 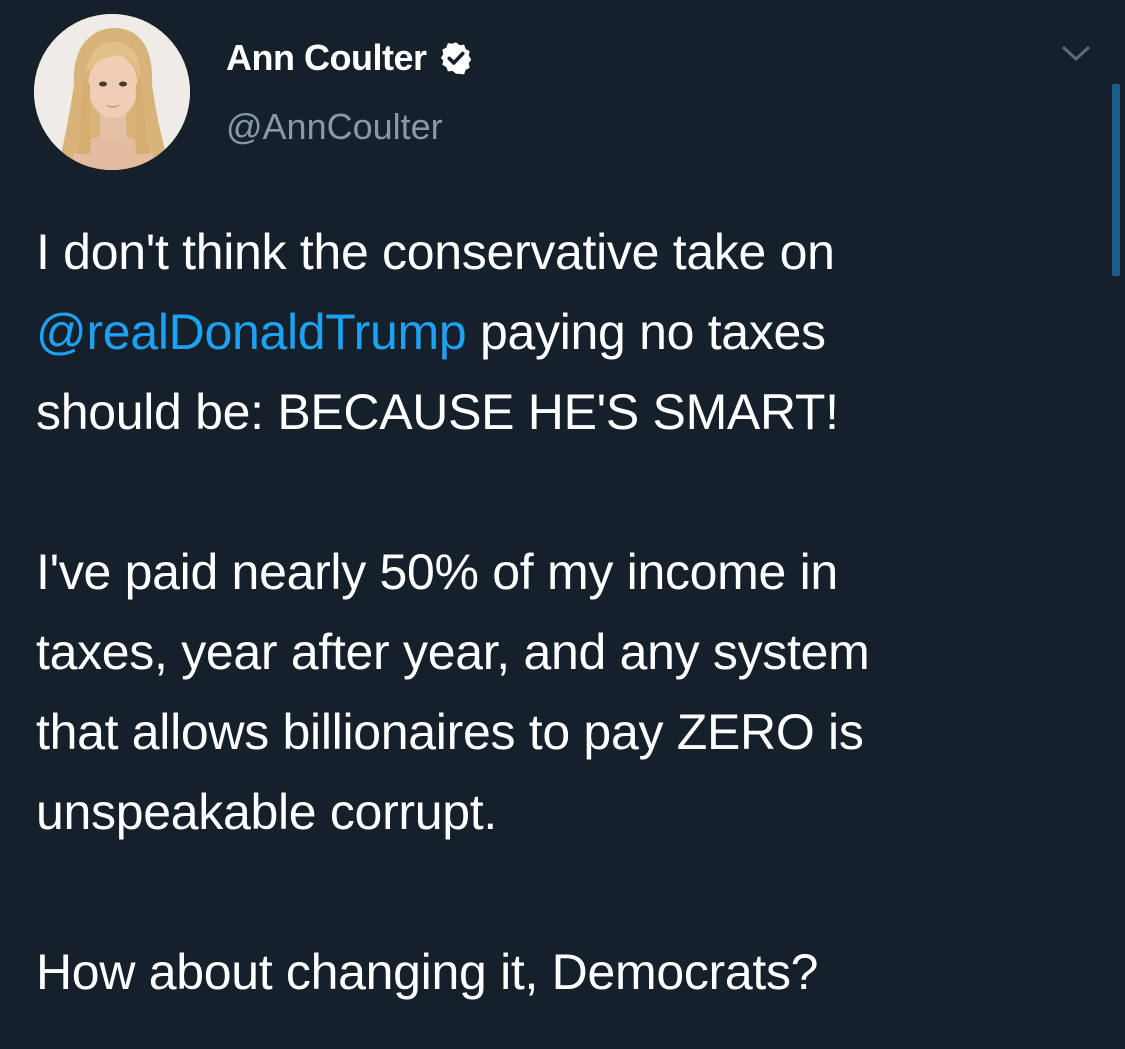 I want to click on scrollbar, so click(x=1116, y=180).